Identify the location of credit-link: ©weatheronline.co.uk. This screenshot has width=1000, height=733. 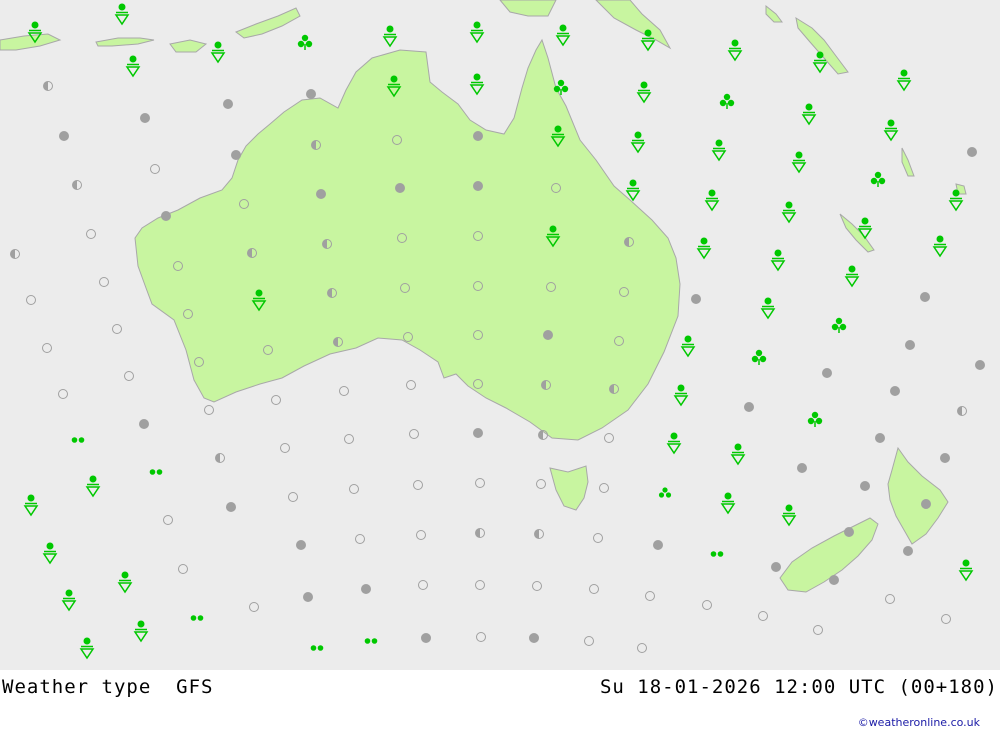
(919, 722).